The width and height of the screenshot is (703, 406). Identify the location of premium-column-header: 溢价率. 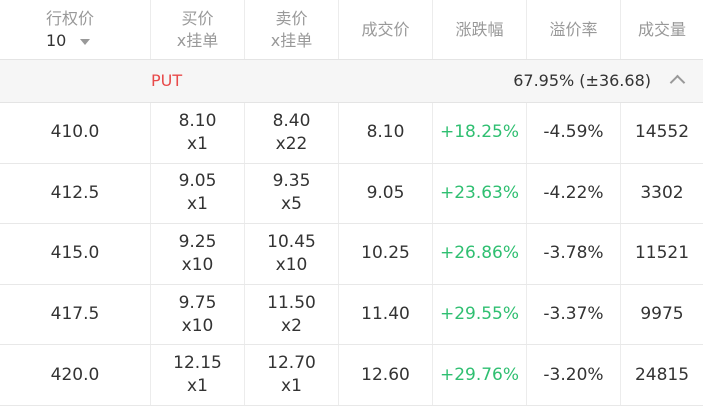
(573, 29).